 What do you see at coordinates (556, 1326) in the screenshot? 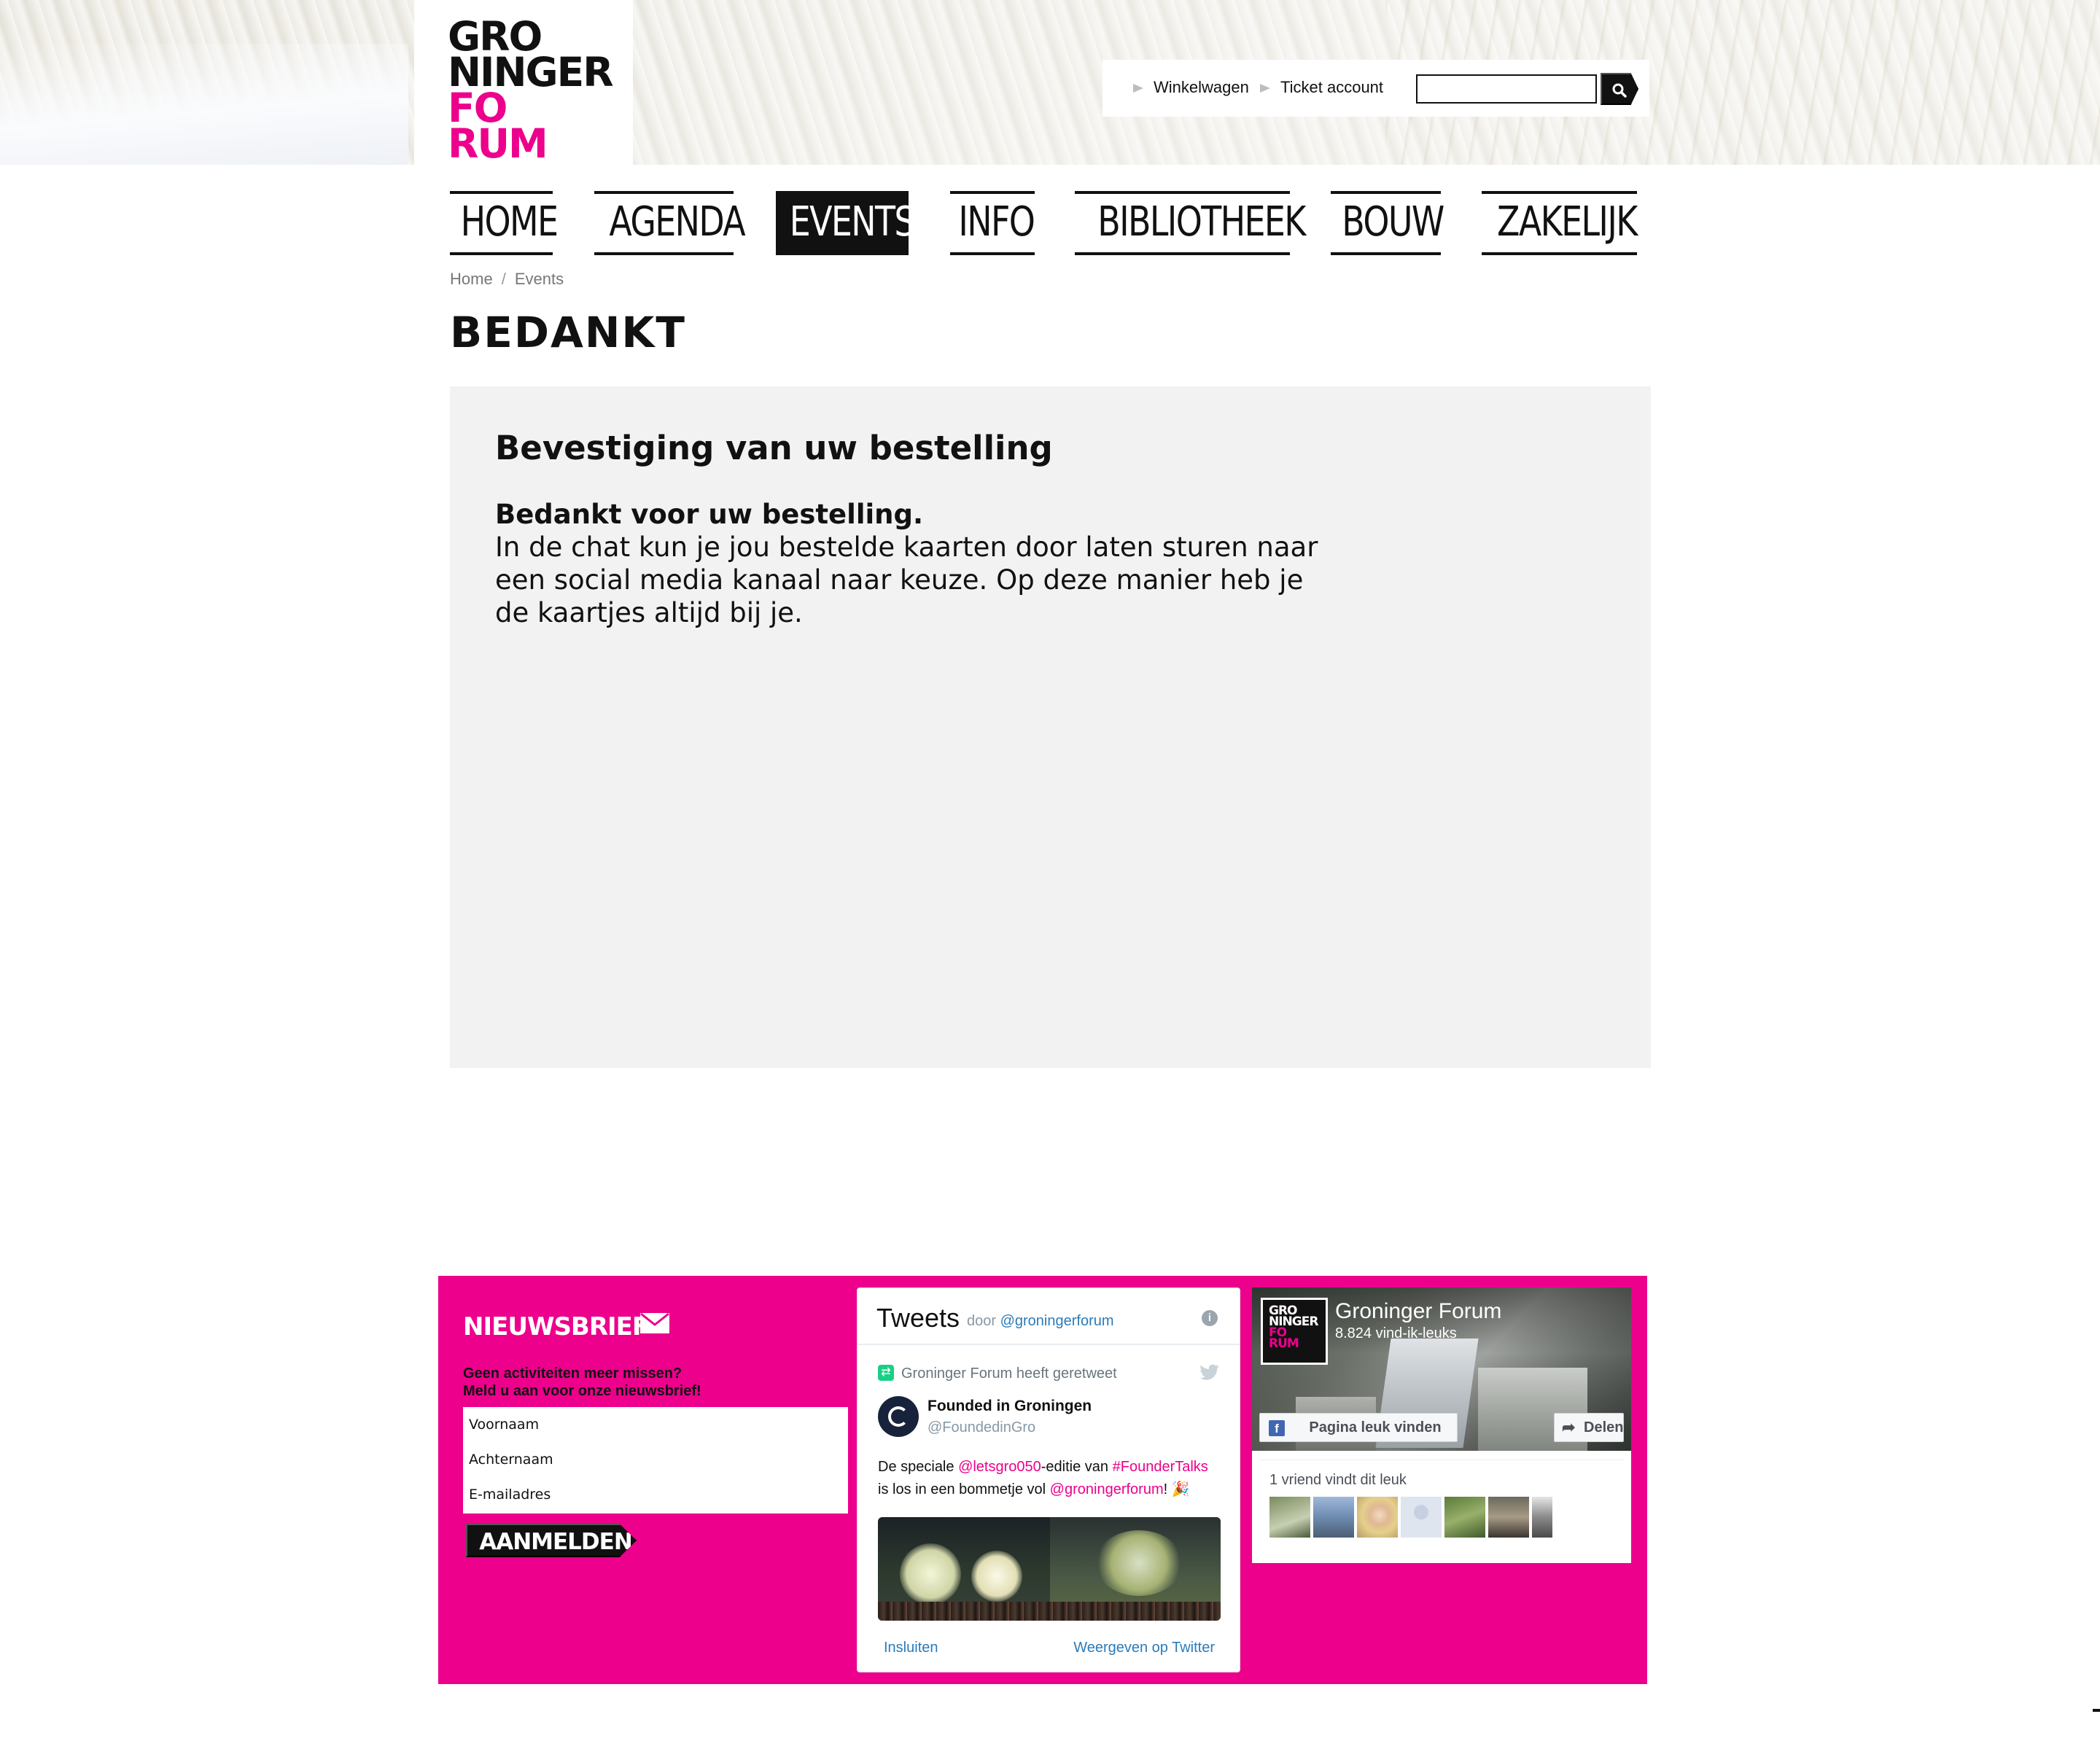
I see `newsletter-title: NIEUWSBRIEF` at bounding box center [556, 1326].